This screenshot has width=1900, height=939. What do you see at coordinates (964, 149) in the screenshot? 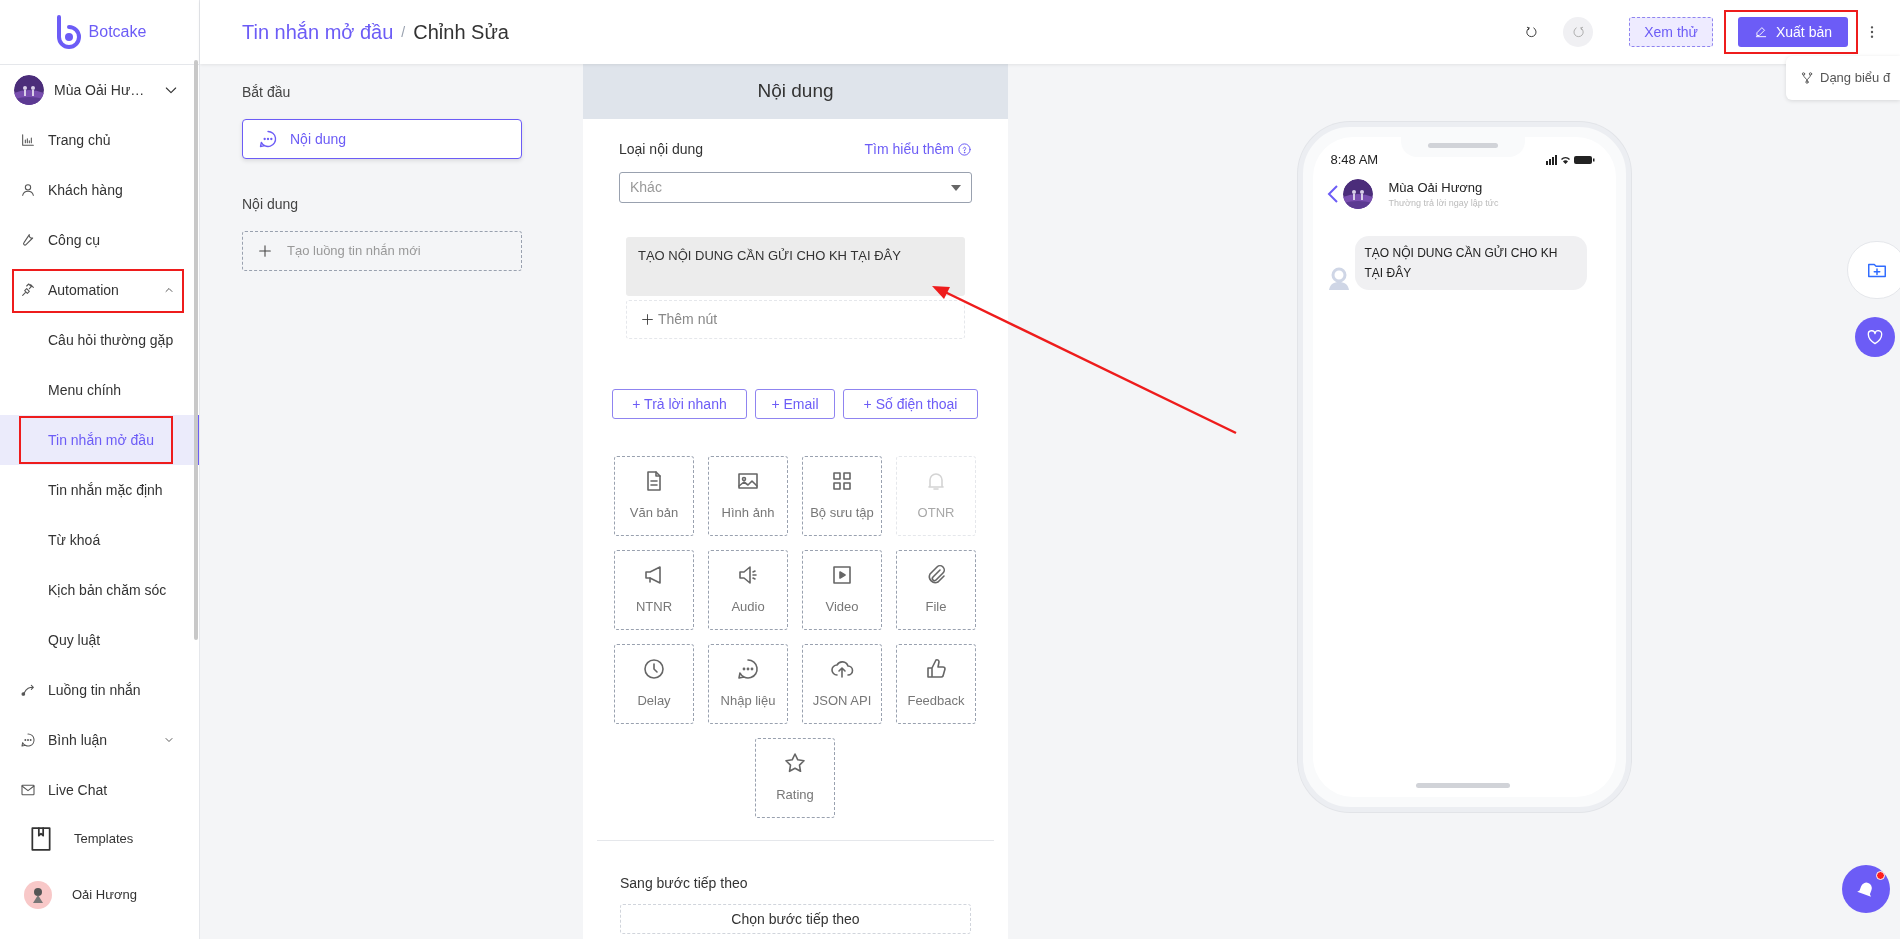
I see `help-icon` at bounding box center [964, 149].